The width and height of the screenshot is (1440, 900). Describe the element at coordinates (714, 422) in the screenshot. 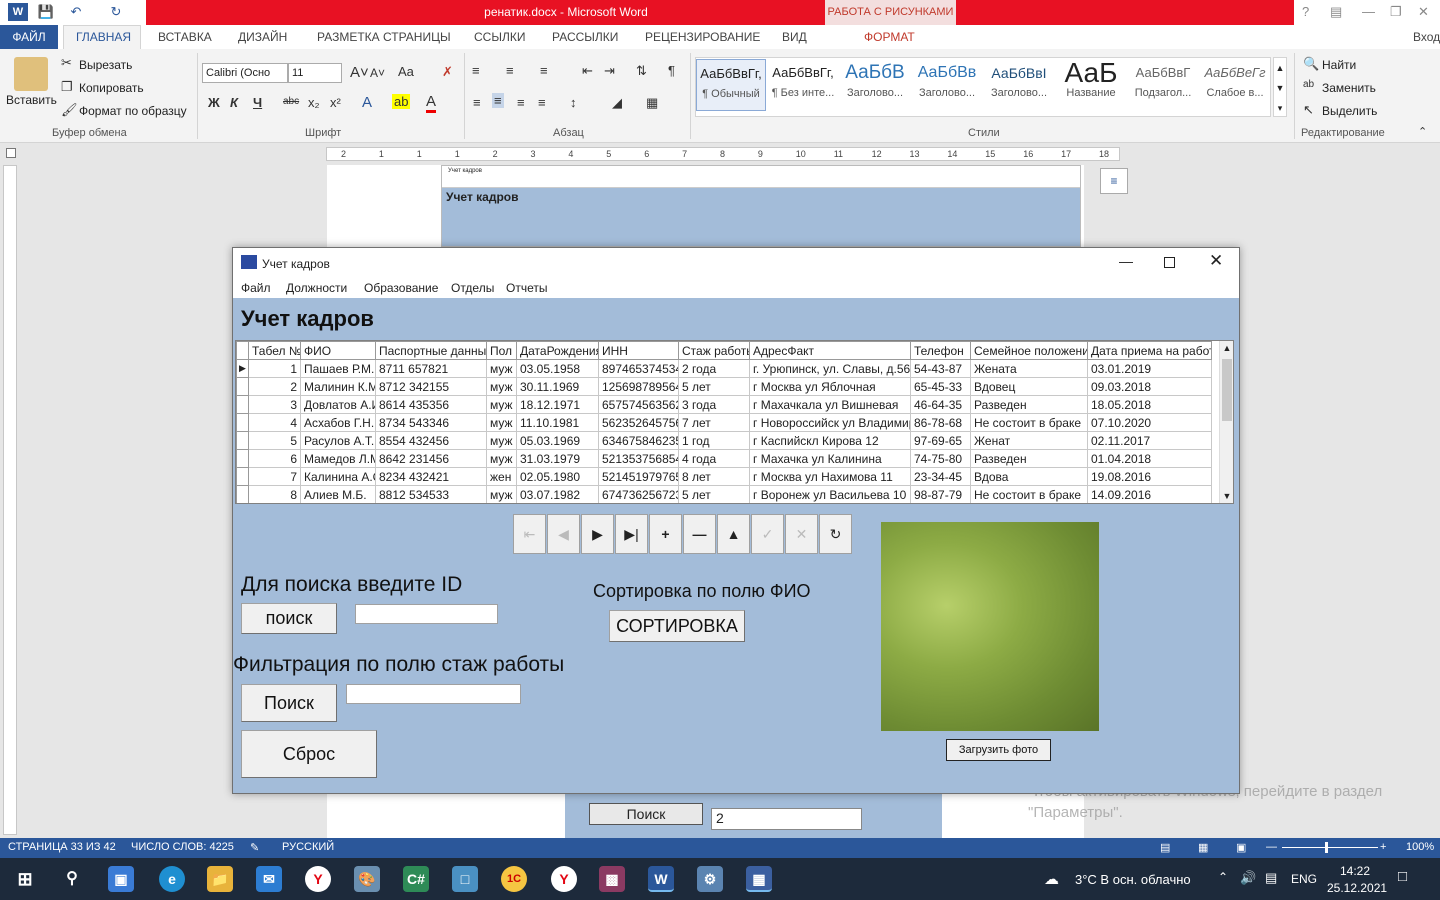

I see `table-cell: 7 лет` at that location.